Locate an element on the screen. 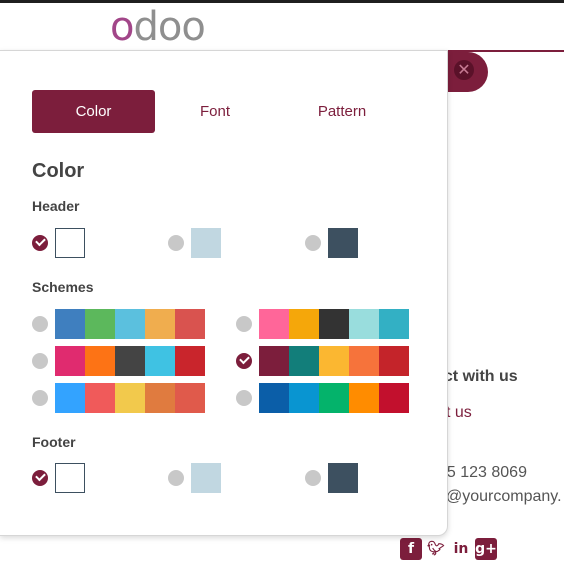 Image resolution: width=564 pixels, height=588 pixels. google-plus-icon: g+ is located at coordinates (486, 549).